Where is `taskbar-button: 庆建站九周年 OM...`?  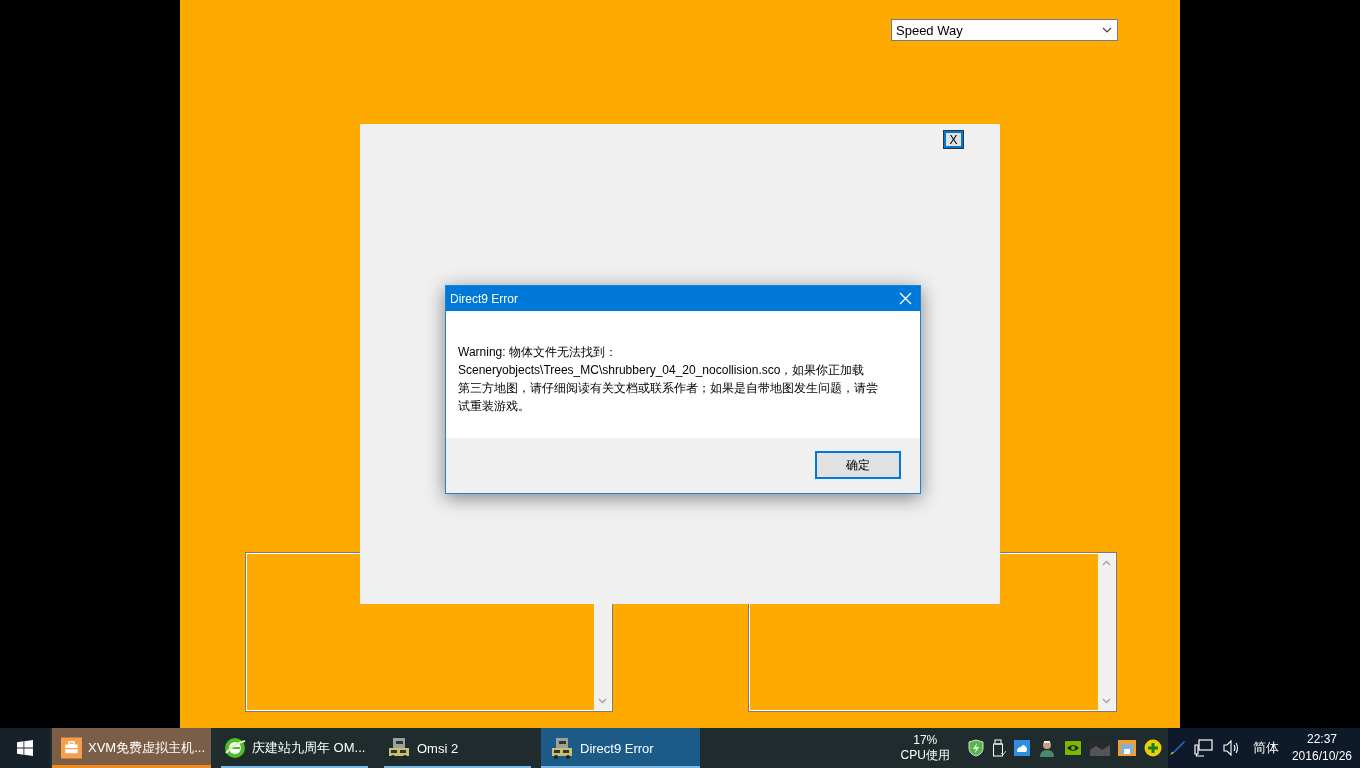 taskbar-button: 庆建站九周年 OM... is located at coordinates (294, 748).